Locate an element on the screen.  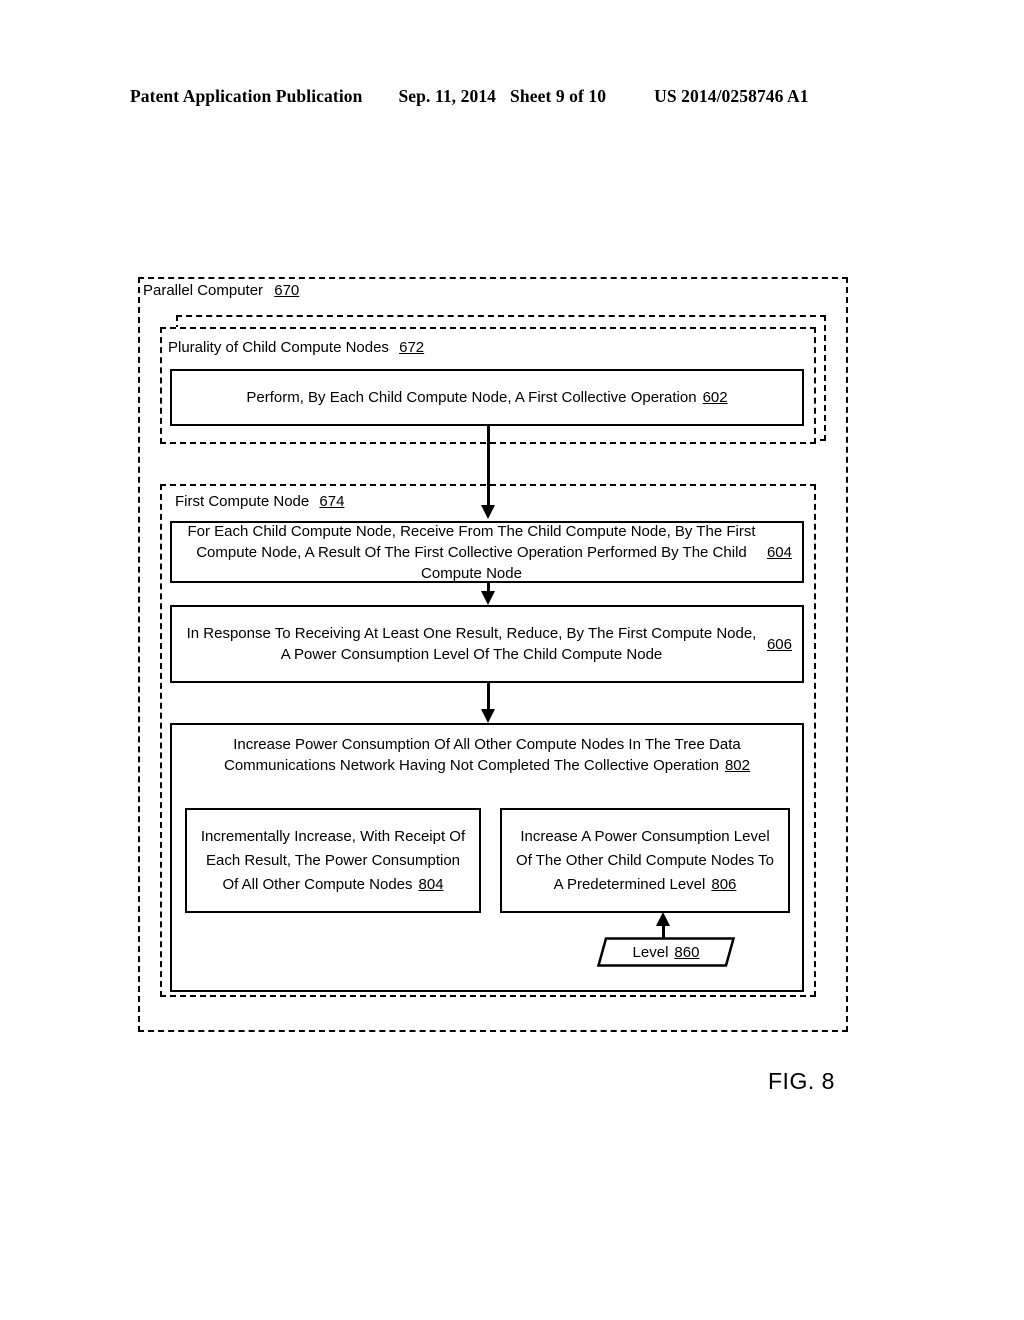
container-child-compute-nodes-label: Plurality of Child Compute Nodes 672 is located at coordinates (296, 348).